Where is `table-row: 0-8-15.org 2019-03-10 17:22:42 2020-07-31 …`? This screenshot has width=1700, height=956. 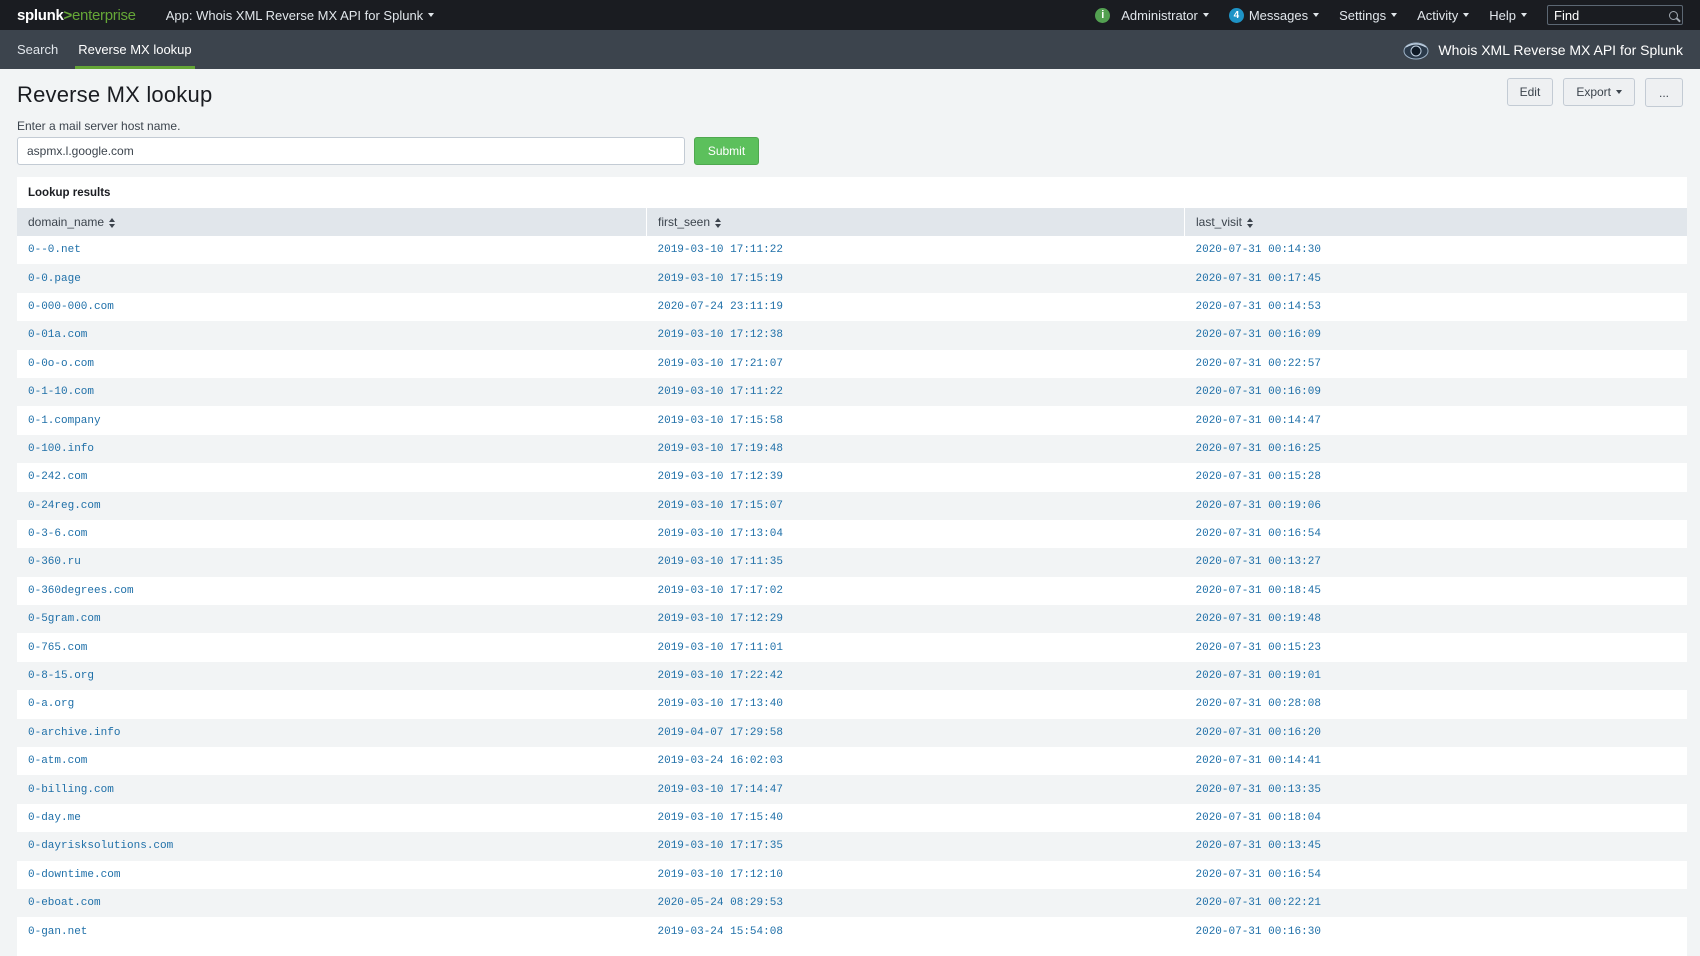 table-row: 0-8-15.org 2019-03-10 17:22:42 2020-07-31 … is located at coordinates (852, 676).